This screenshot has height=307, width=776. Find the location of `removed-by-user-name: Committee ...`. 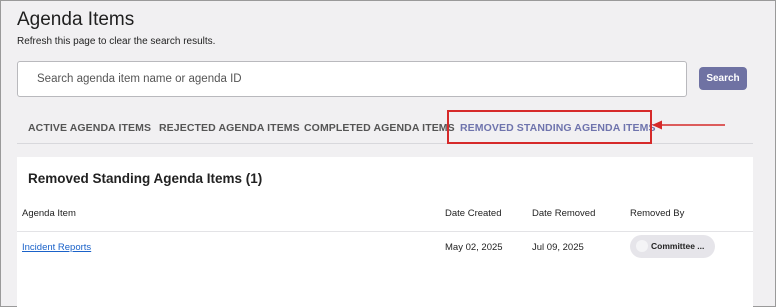

removed-by-user-name: Committee ... is located at coordinates (678, 246).